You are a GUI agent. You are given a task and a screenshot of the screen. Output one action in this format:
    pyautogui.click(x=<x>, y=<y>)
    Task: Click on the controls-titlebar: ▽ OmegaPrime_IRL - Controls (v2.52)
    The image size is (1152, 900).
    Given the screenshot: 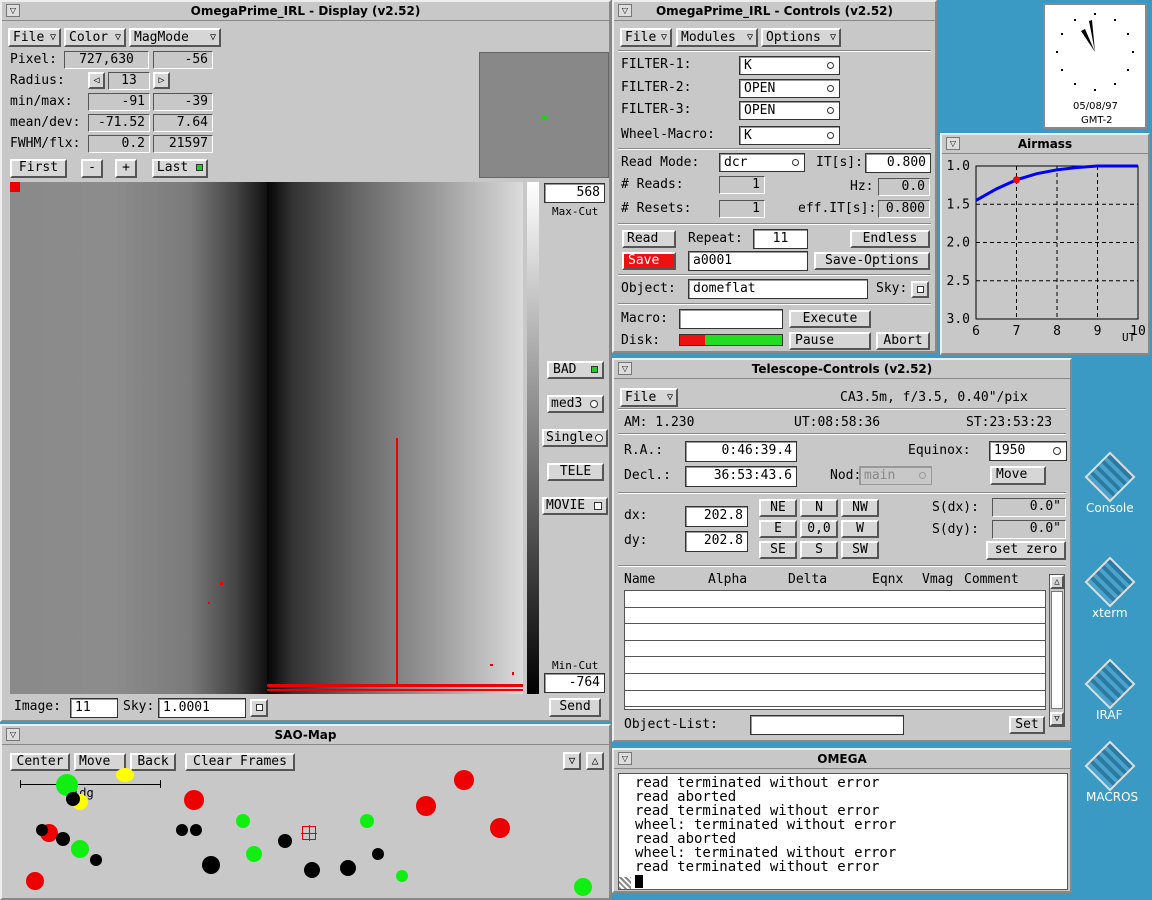 What is the action you would take?
    pyautogui.click(x=774, y=11)
    